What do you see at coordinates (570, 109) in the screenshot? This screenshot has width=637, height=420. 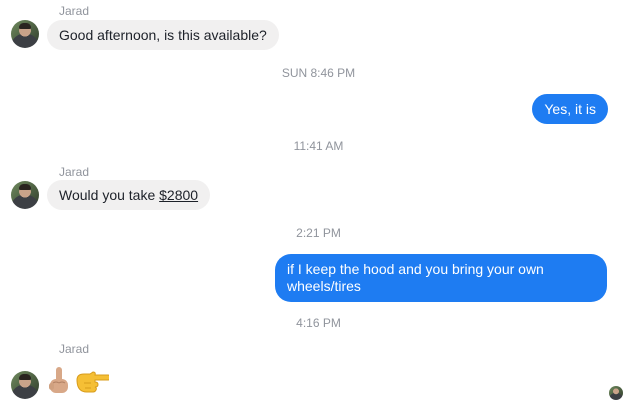 I see `outgoing-message-bubble: Yes, it is` at bounding box center [570, 109].